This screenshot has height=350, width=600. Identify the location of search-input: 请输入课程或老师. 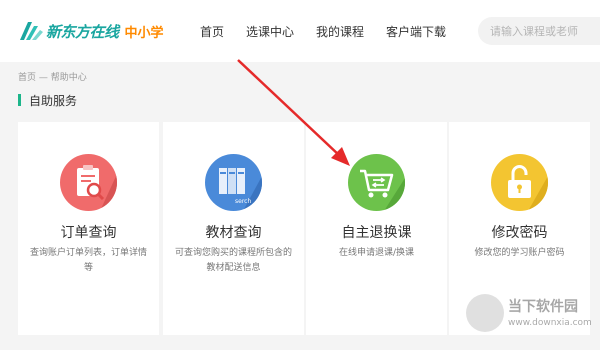
(539, 31).